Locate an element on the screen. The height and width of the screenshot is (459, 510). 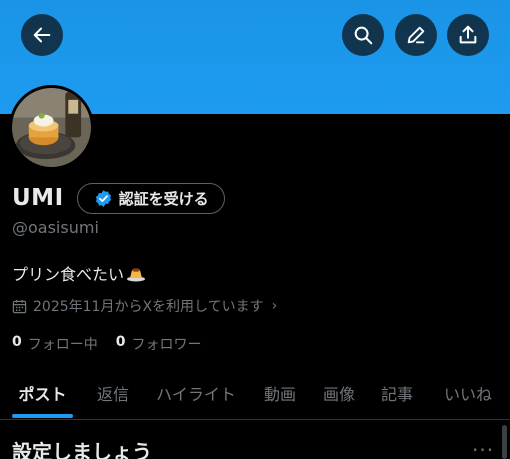
share-button is located at coordinates (468, 35).